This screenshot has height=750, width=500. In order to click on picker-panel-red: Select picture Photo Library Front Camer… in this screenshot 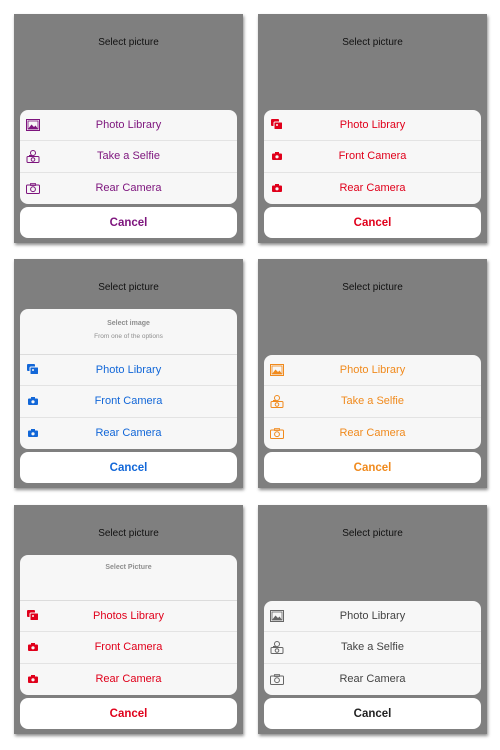, I will do `click(372, 128)`.